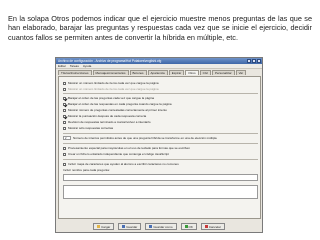 This screenshot has width=320, height=240. I want to click on save-button: Guardar, so click(130, 226).